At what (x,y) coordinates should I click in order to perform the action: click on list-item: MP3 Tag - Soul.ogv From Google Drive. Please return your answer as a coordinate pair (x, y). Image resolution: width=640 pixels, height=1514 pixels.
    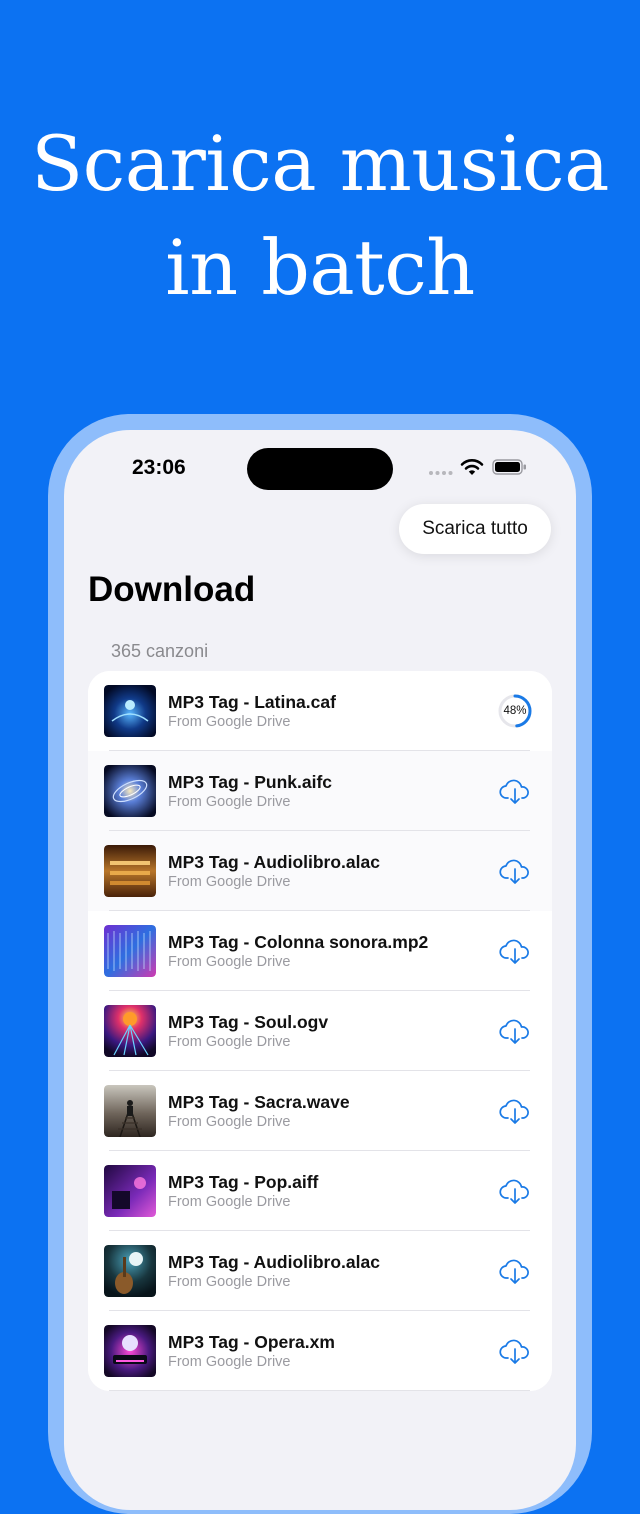
    Looking at the image, I should click on (320, 1031).